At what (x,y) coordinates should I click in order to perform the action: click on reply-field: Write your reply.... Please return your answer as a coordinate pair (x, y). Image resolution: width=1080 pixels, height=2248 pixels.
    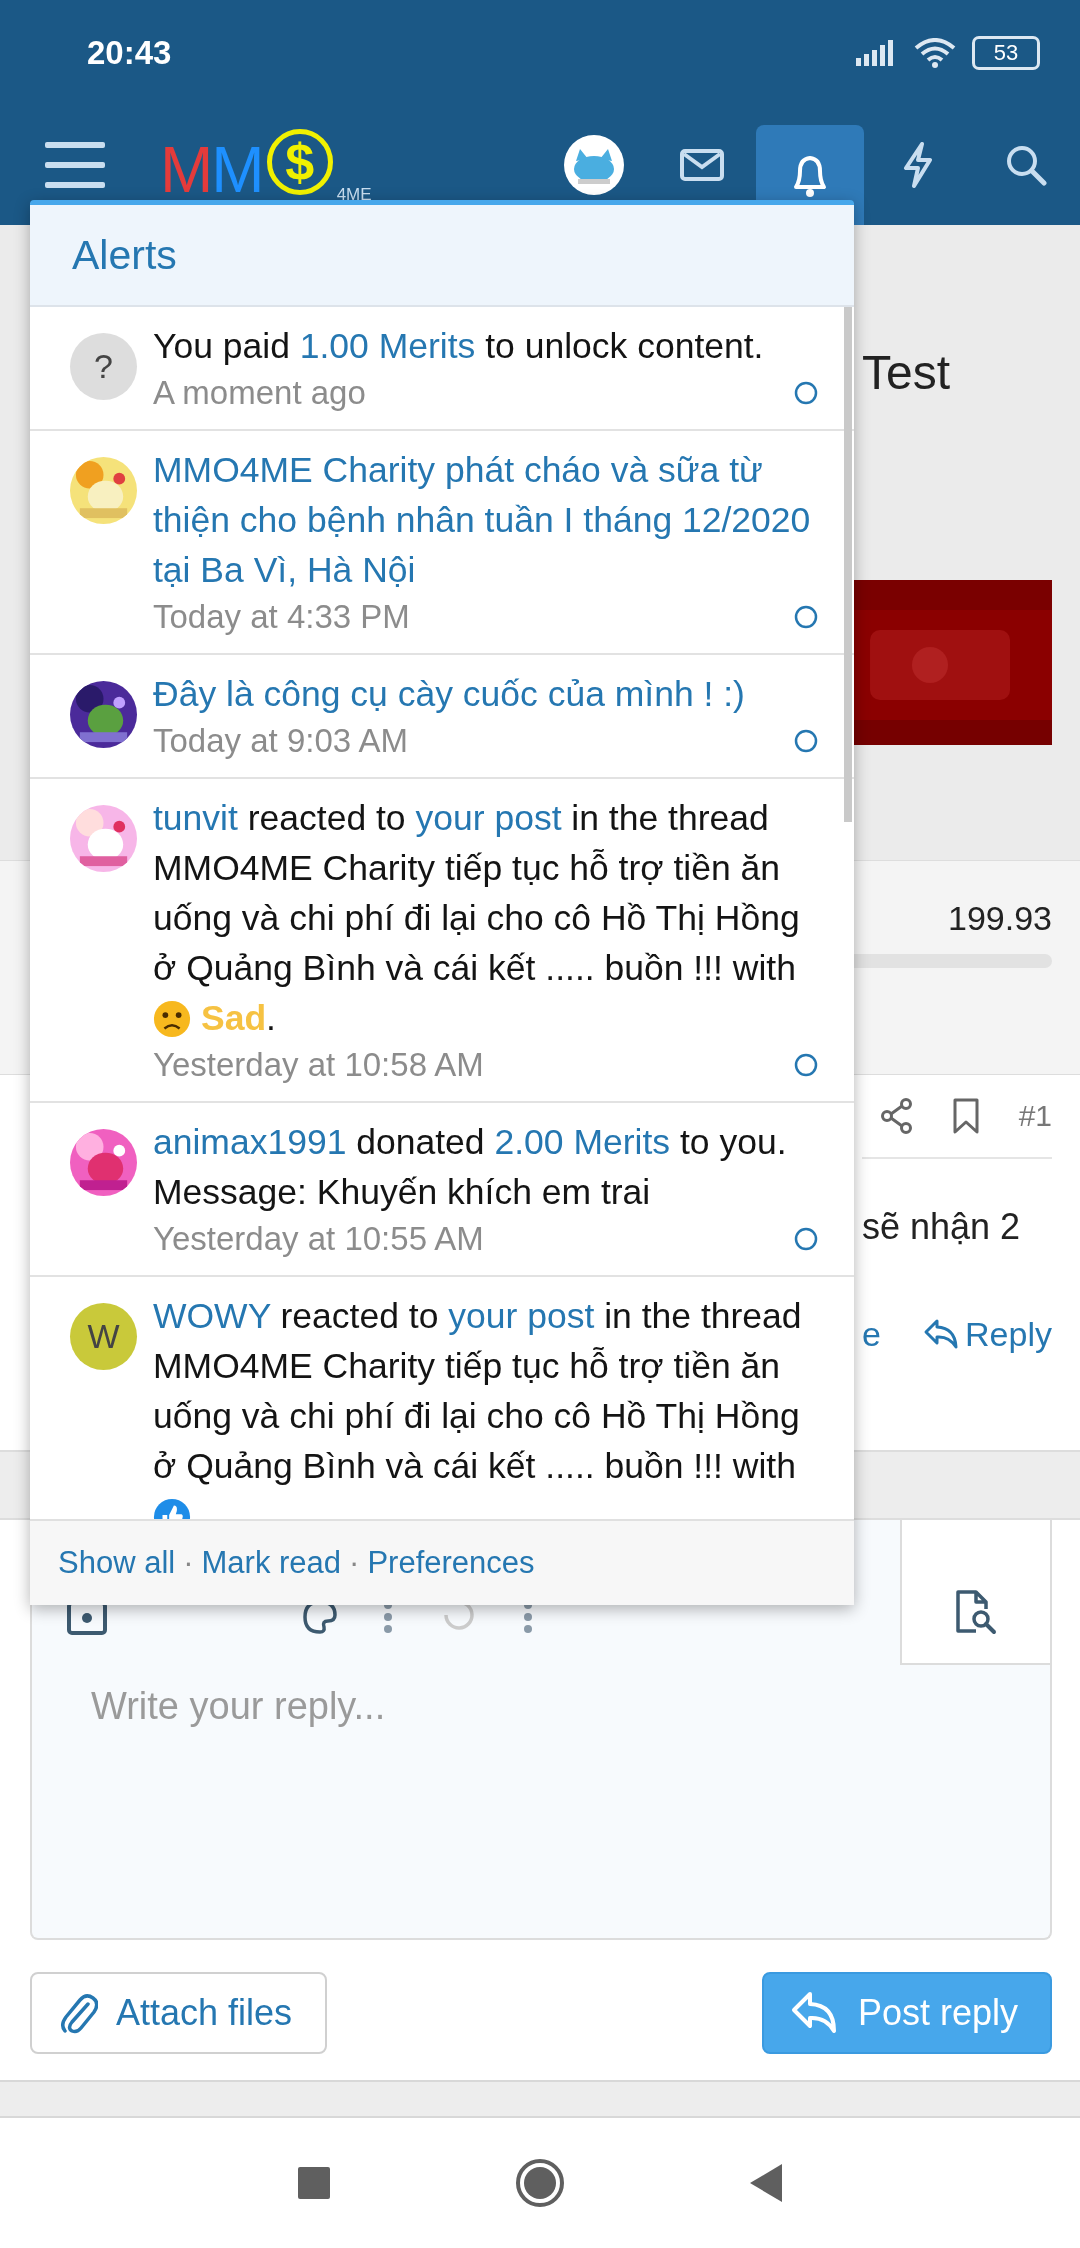
    Looking at the image, I should click on (541, 1799).